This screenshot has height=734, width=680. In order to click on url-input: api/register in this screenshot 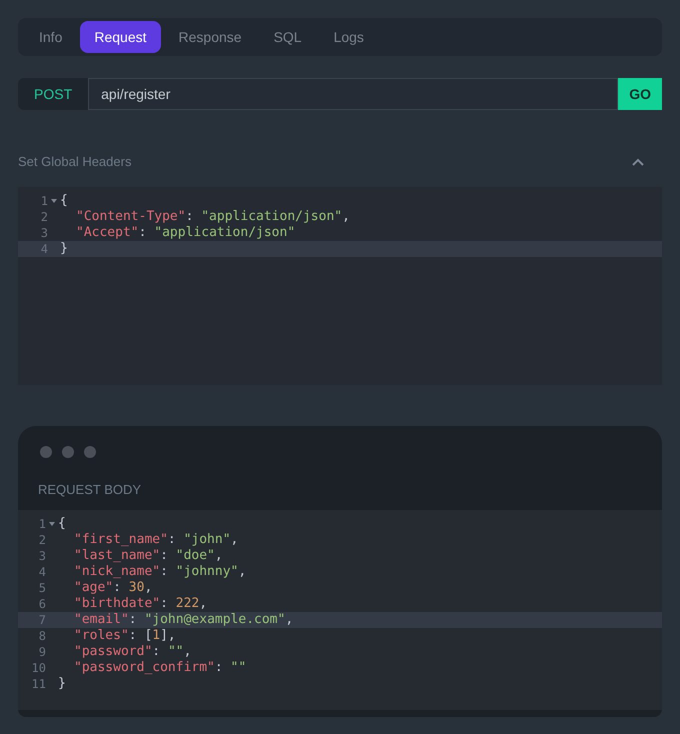, I will do `click(353, 94)`.